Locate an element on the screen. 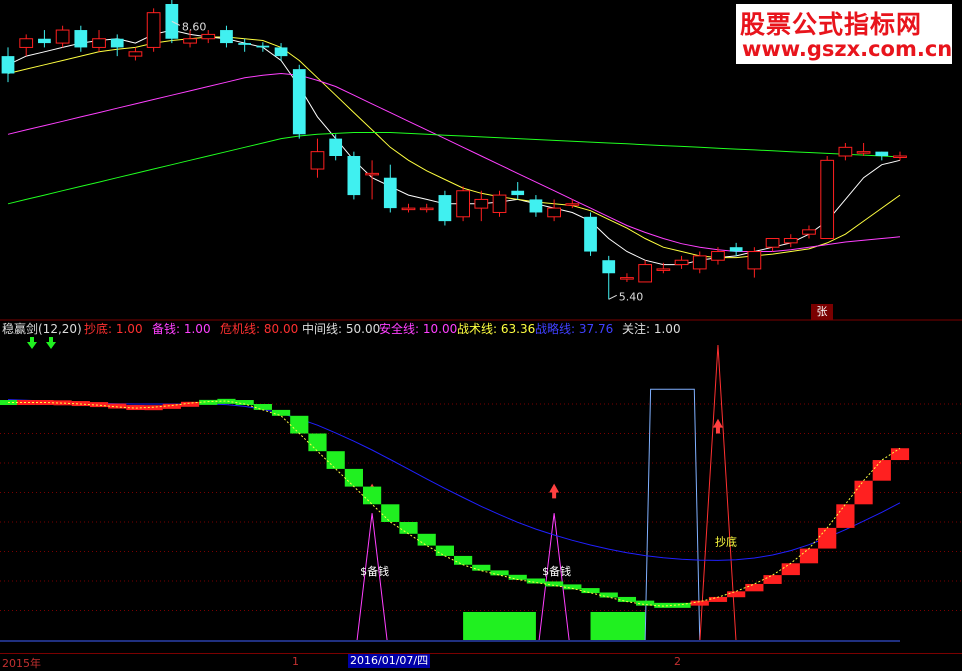 Image resolution: width=962 pixels, height=671 pixels. down-arrow-icon is located at coordinates (32, 343).